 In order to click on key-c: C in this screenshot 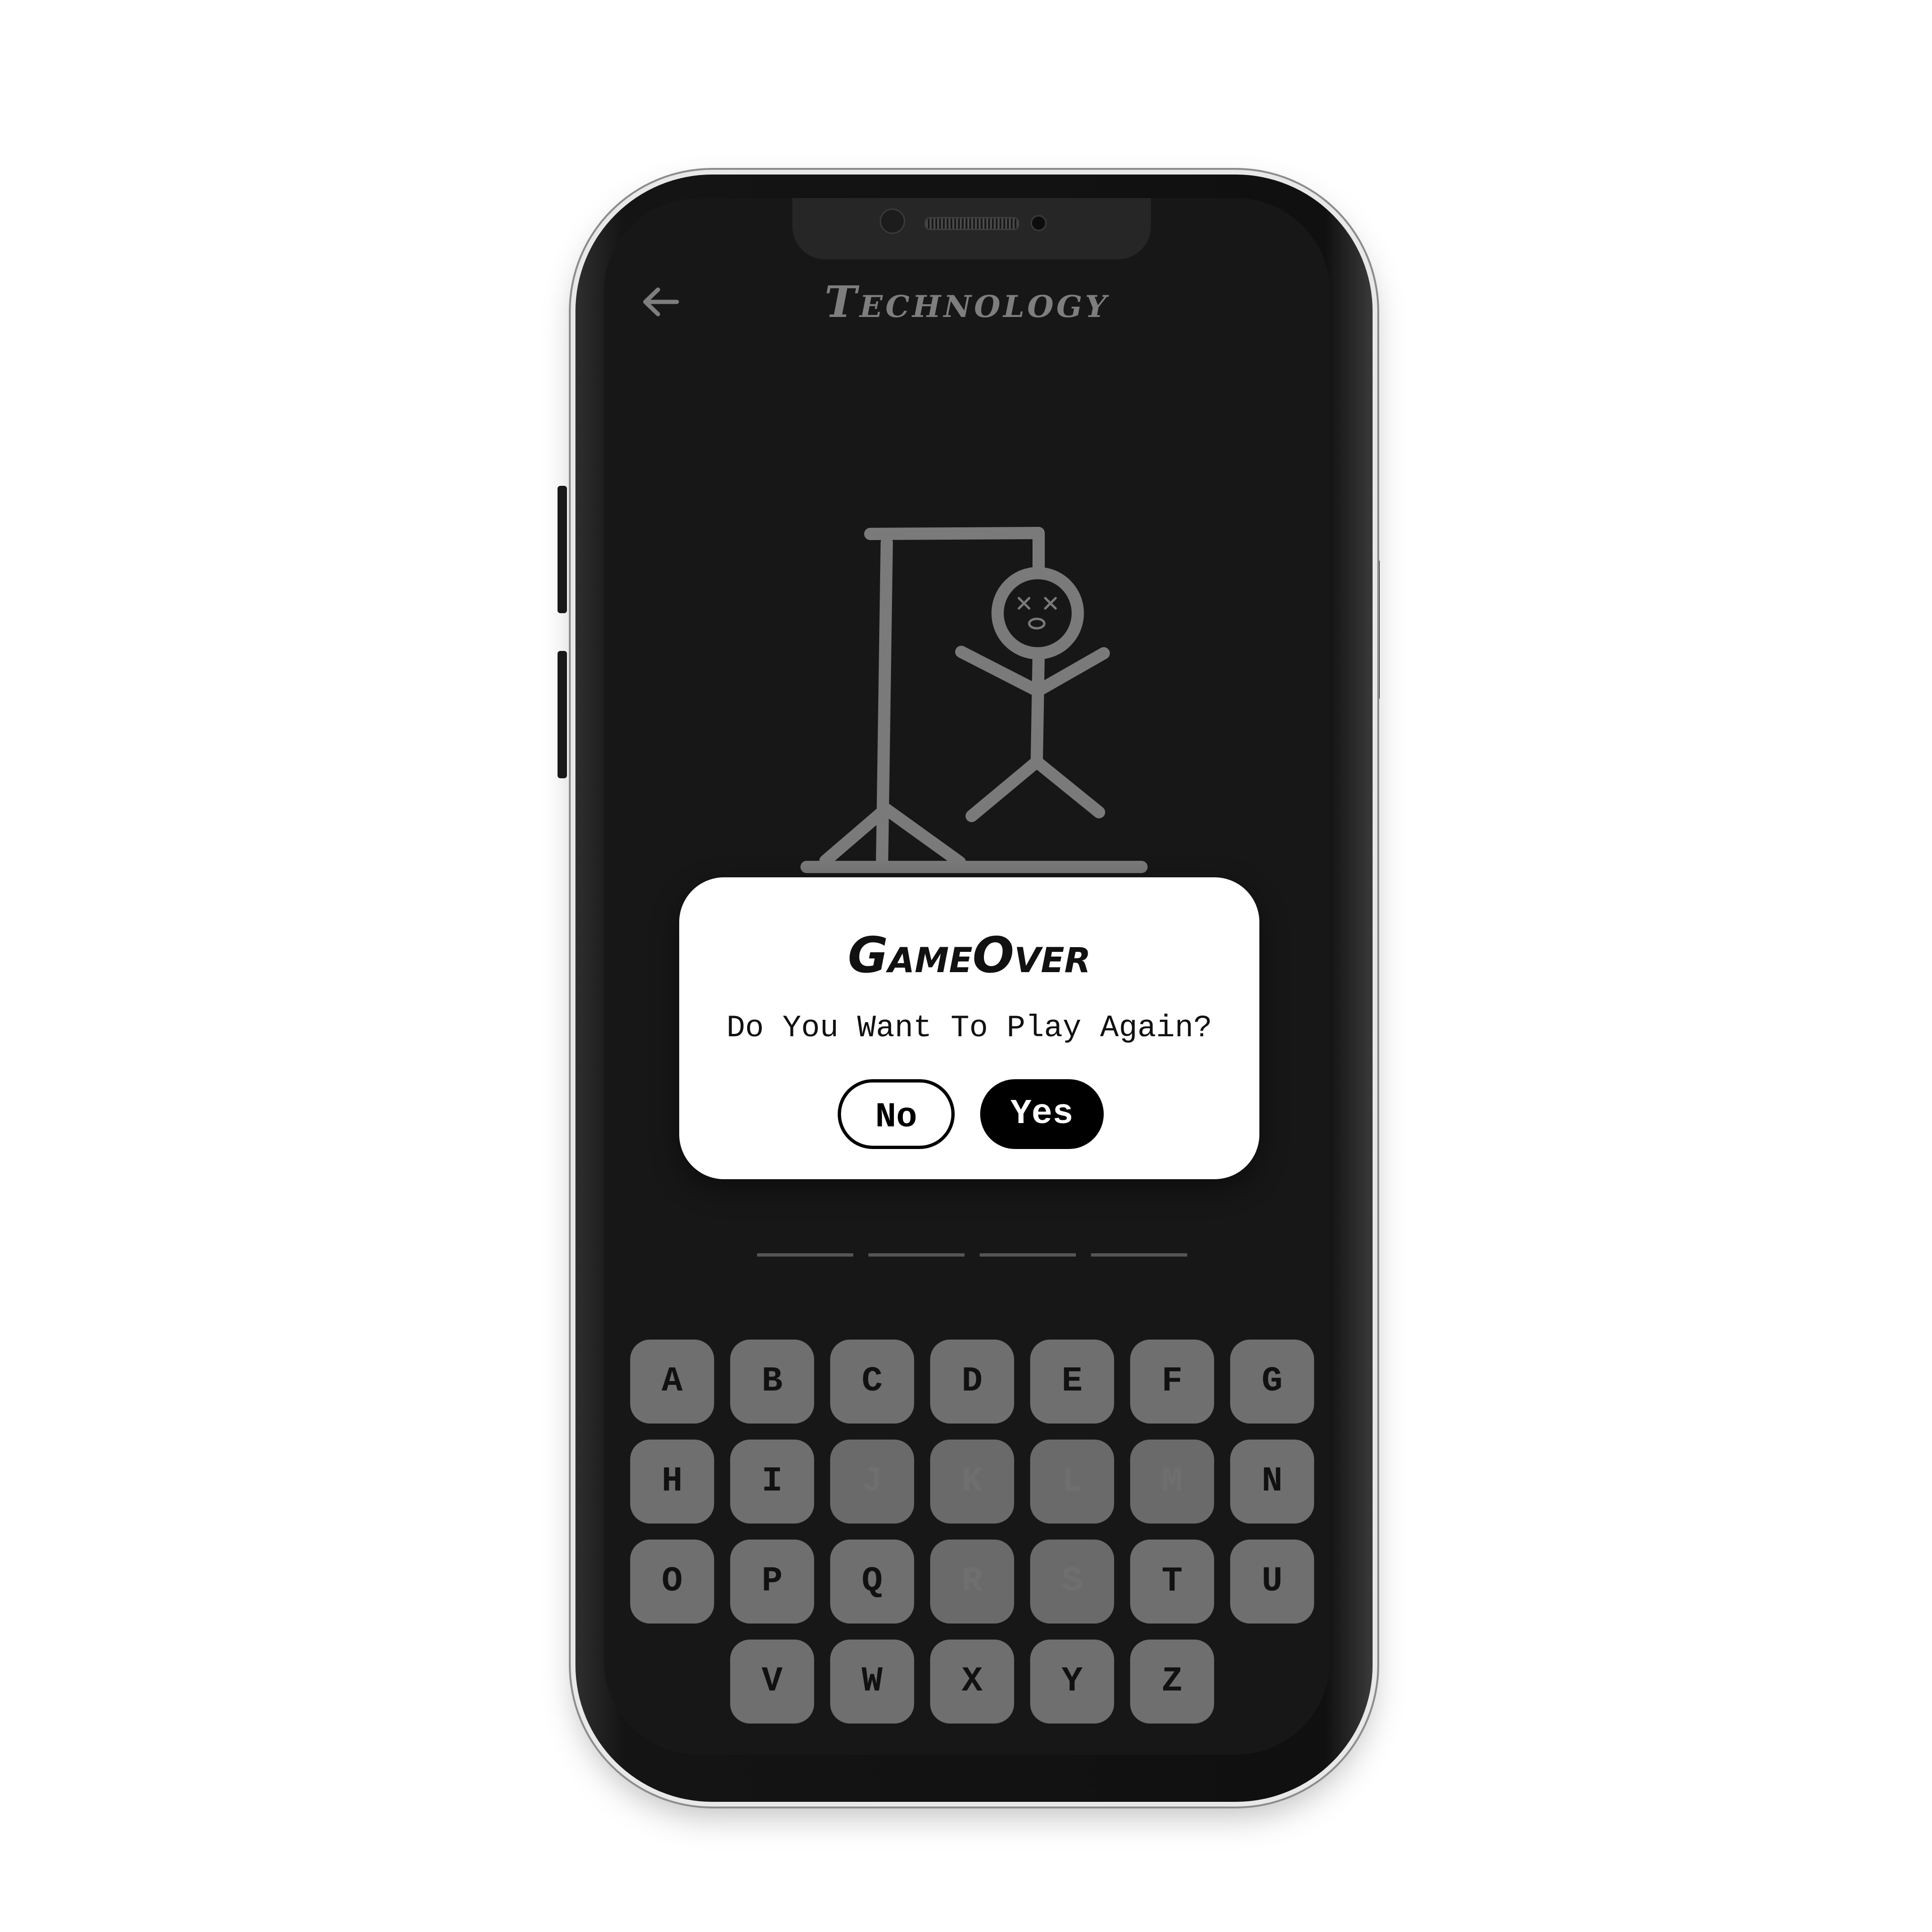, I will do `click(872, 1382)`.